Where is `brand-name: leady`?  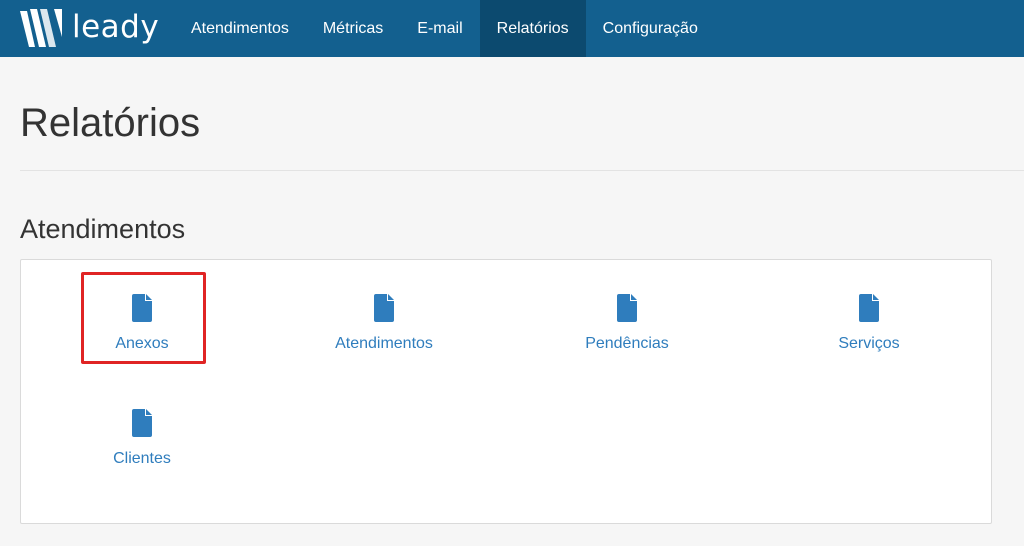 brand-name: leady is located at coordinates (116, 26).